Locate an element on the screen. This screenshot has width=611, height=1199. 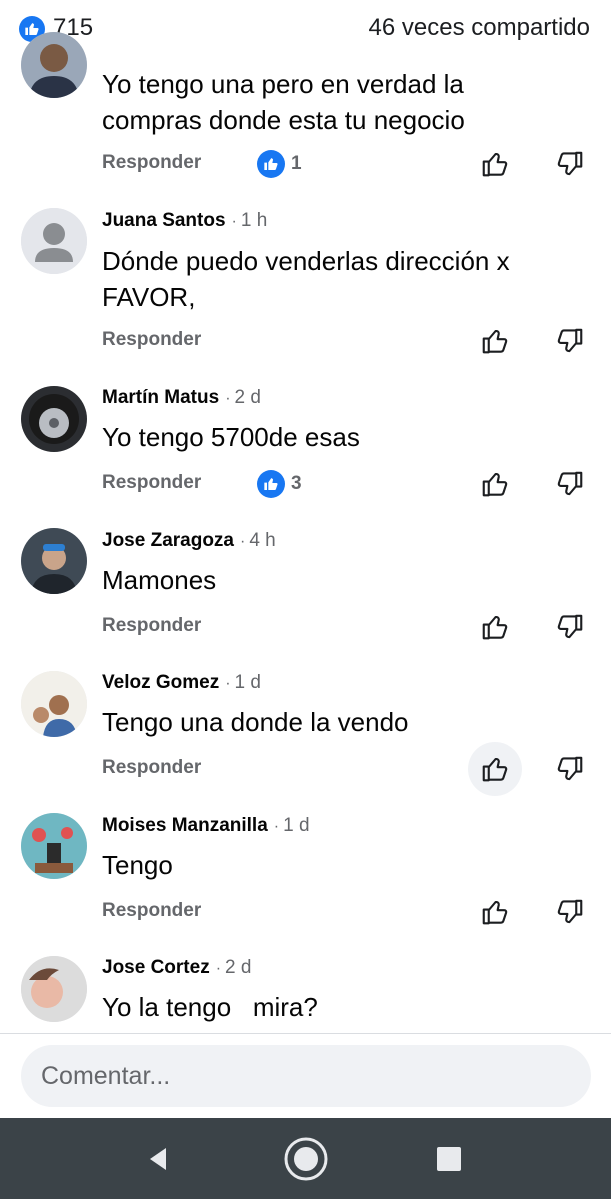
comment-header: Jose Zaragoza · 4 h is located at coordinates (189, 540).